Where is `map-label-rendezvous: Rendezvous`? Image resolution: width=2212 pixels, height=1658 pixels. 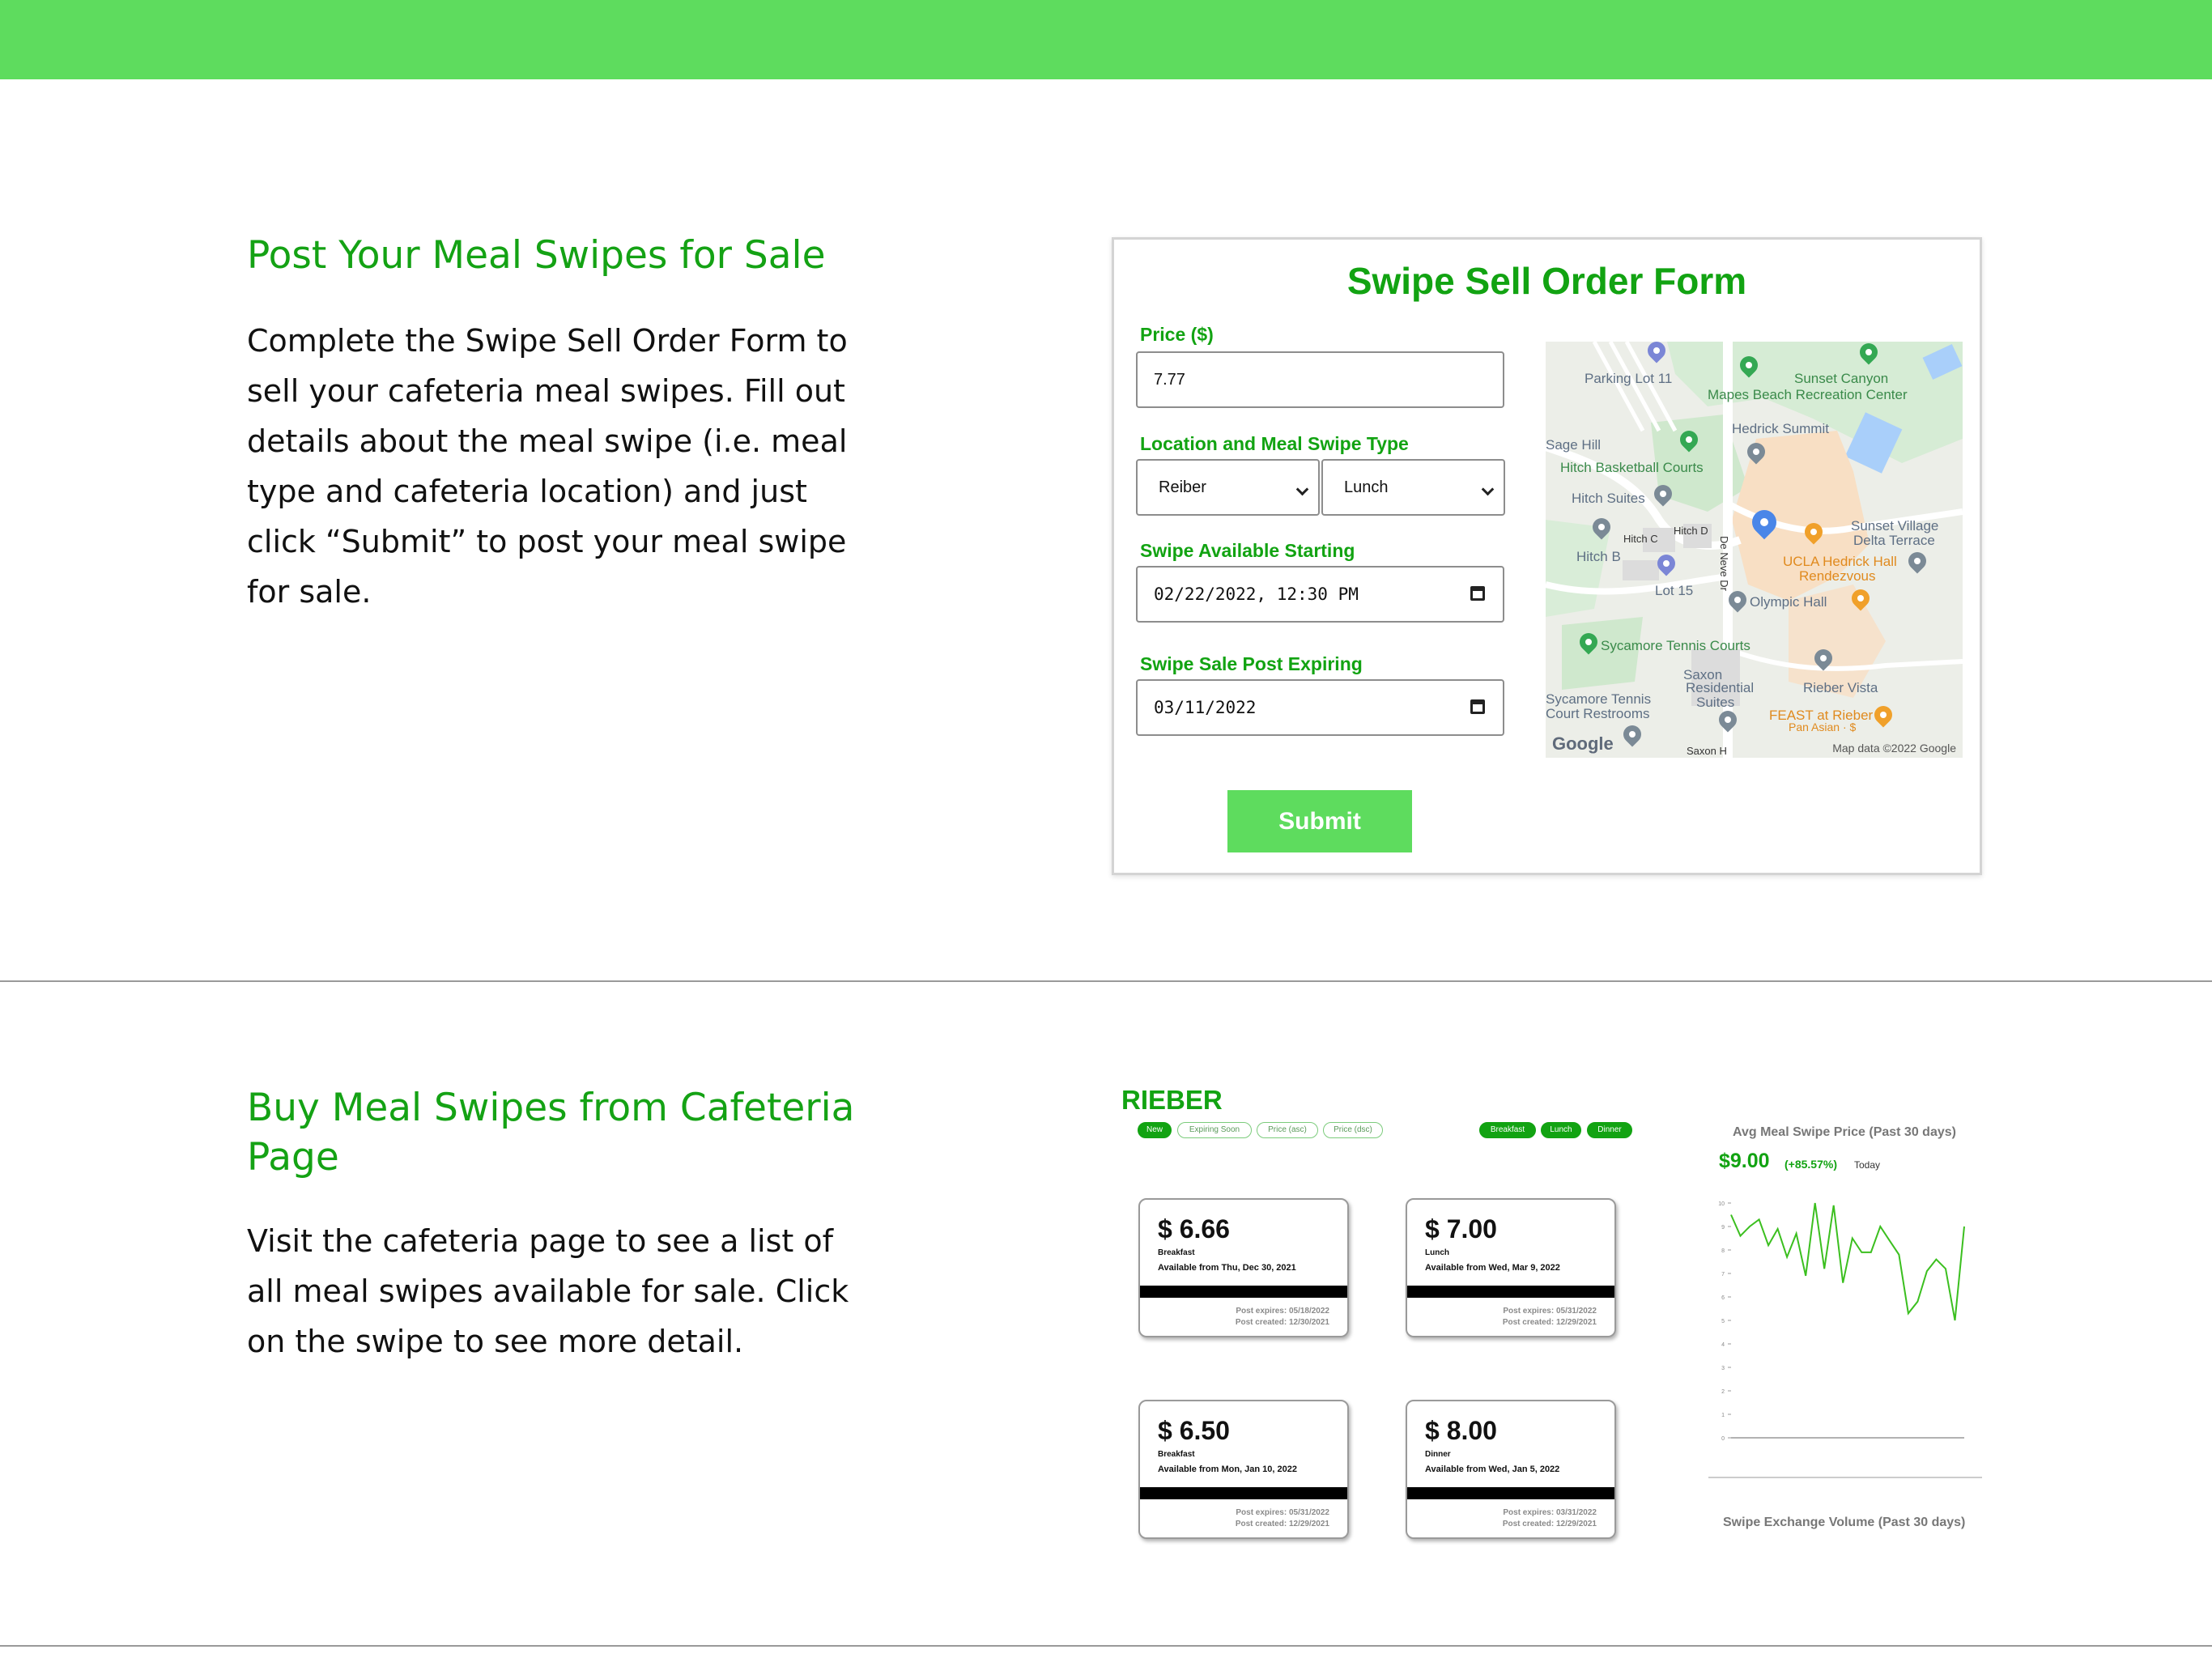 map-label-rendezvous: Rendezvous is located at coordinates (1838, 576).